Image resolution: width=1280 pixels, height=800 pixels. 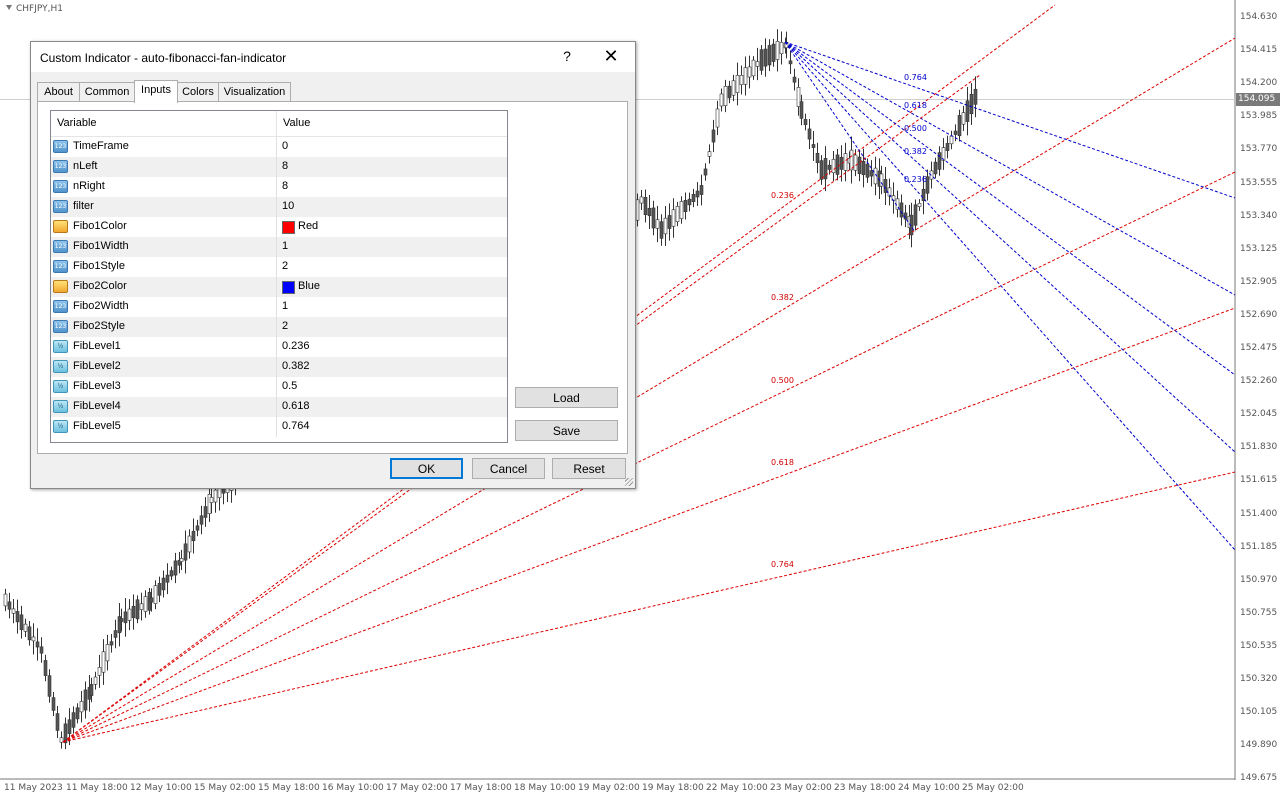 I want to click on table-row: ½ FibLevel5 0.764, so click(x=279, y=427).